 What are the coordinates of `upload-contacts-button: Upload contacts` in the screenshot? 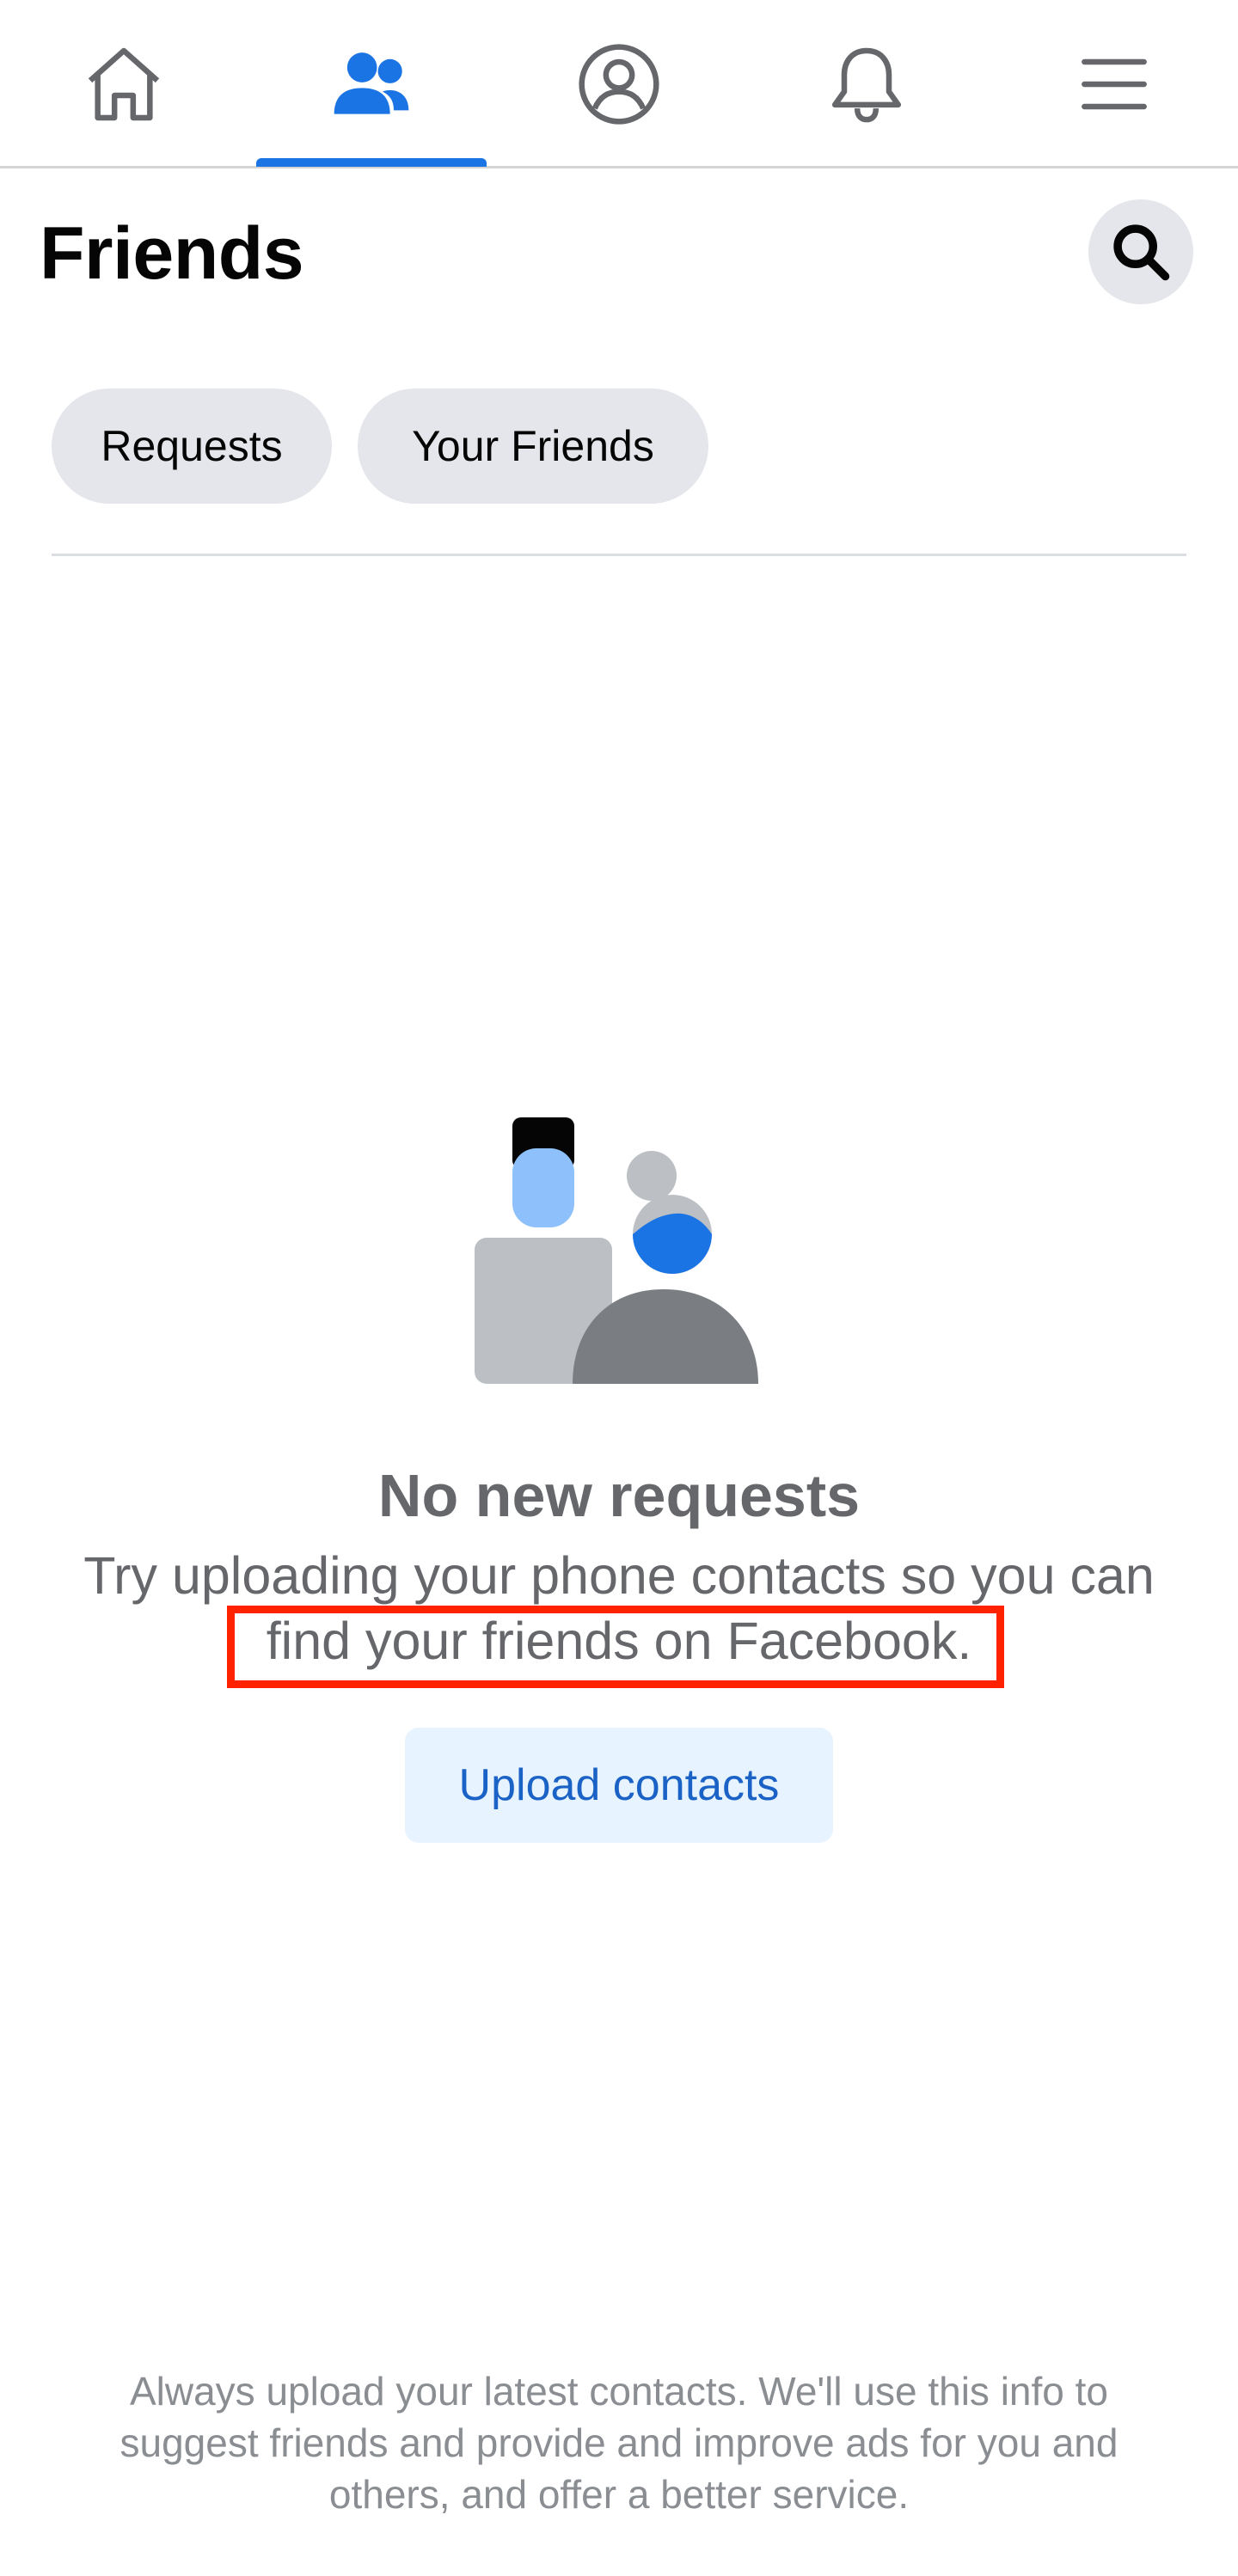 It's located at (619, 1785).